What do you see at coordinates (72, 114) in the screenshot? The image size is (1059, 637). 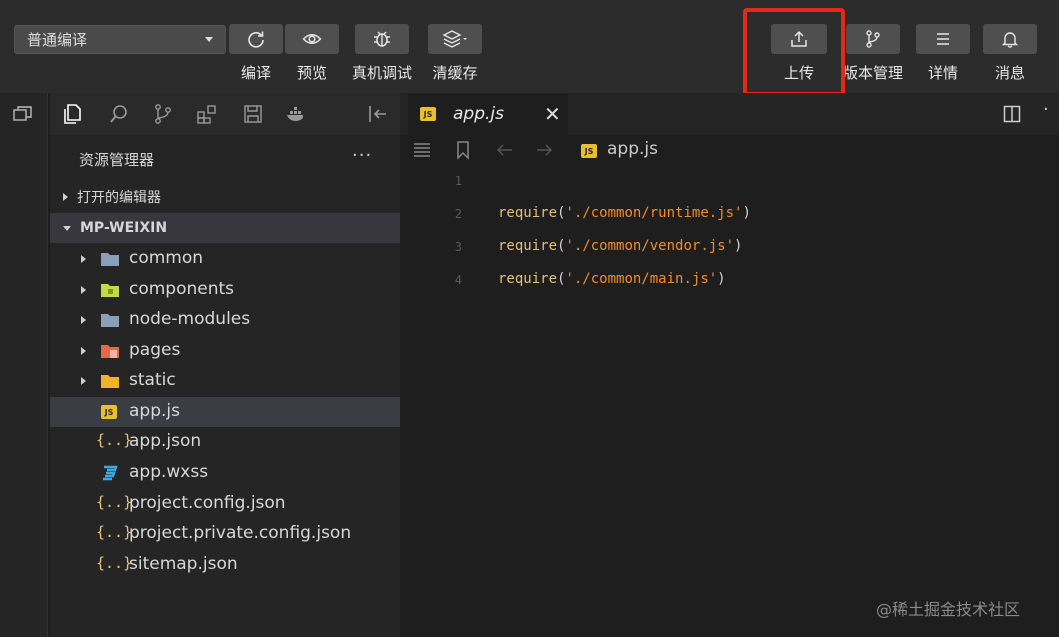 I see `files-icon` at bounding box center [72, 114].